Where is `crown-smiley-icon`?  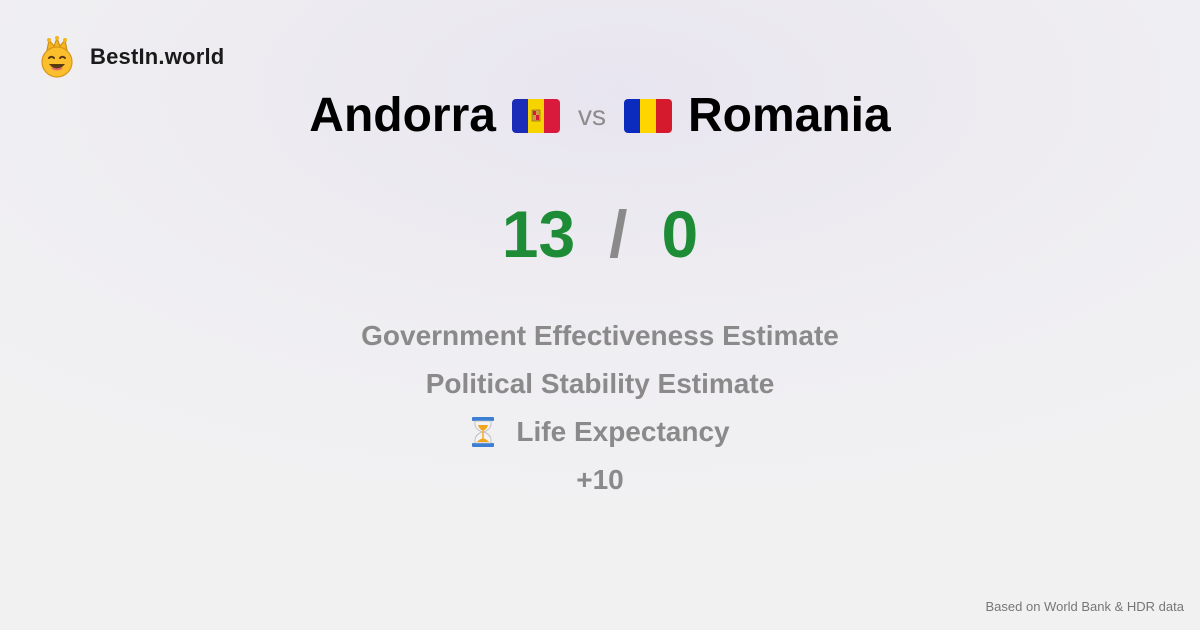
crown-smiley-icon is located at coordinates (57, 57).